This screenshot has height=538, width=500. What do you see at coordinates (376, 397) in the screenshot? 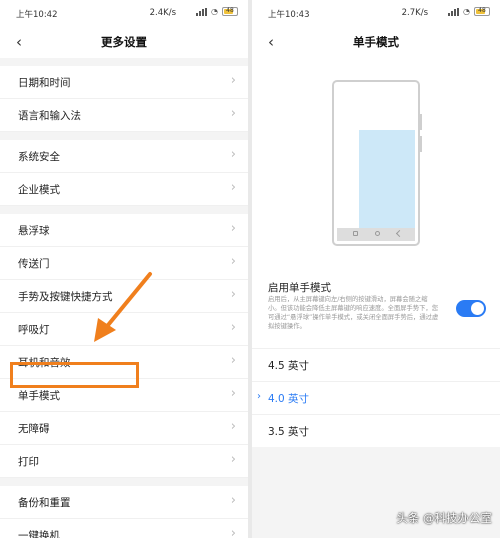
I see `size-option: › 4.0 英寸` at bounding box center [376, 397].